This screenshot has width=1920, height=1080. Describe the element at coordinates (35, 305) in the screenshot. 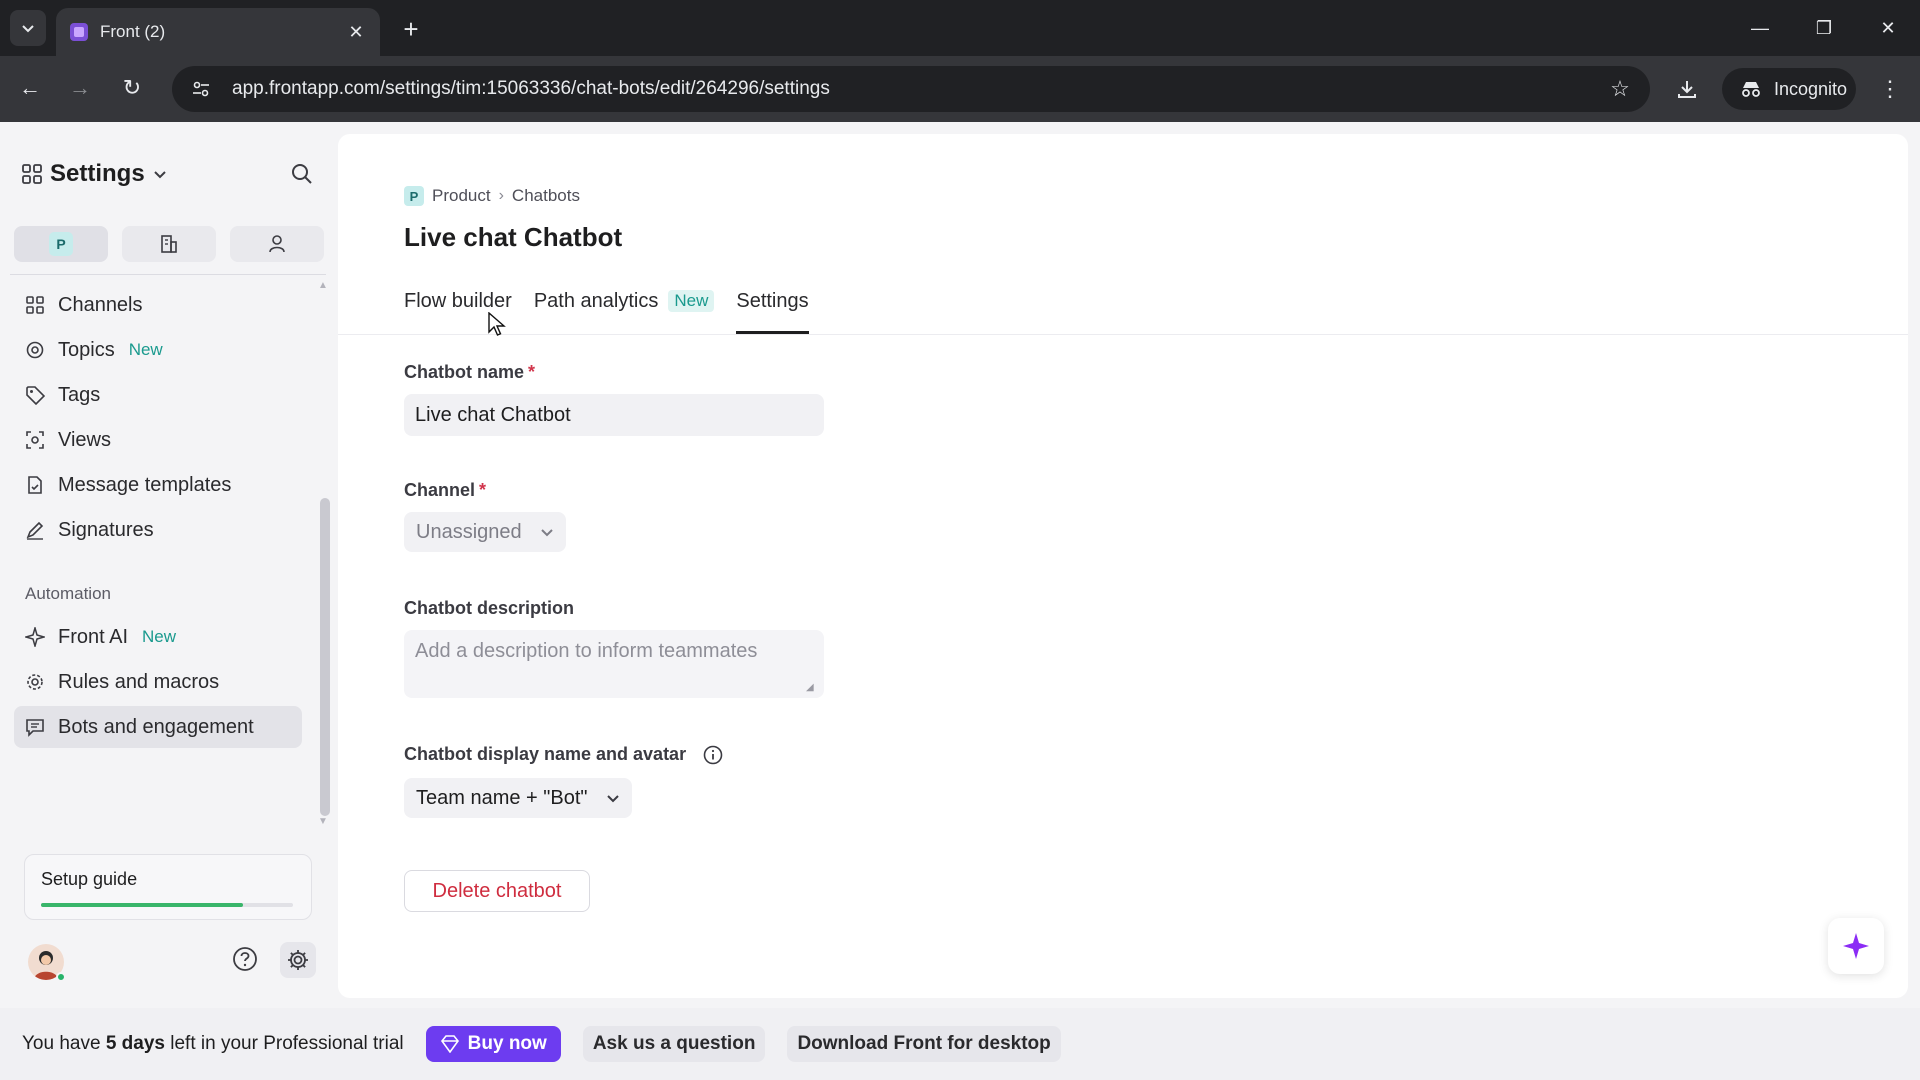

I see `grid-icon` at that location.